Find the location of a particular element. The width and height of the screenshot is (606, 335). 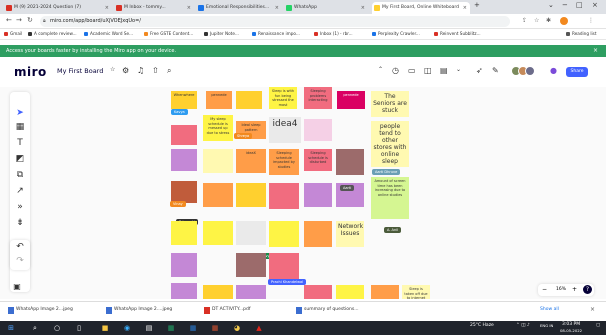

task-view-icon: ▯ is located at coordinates (79, 328).